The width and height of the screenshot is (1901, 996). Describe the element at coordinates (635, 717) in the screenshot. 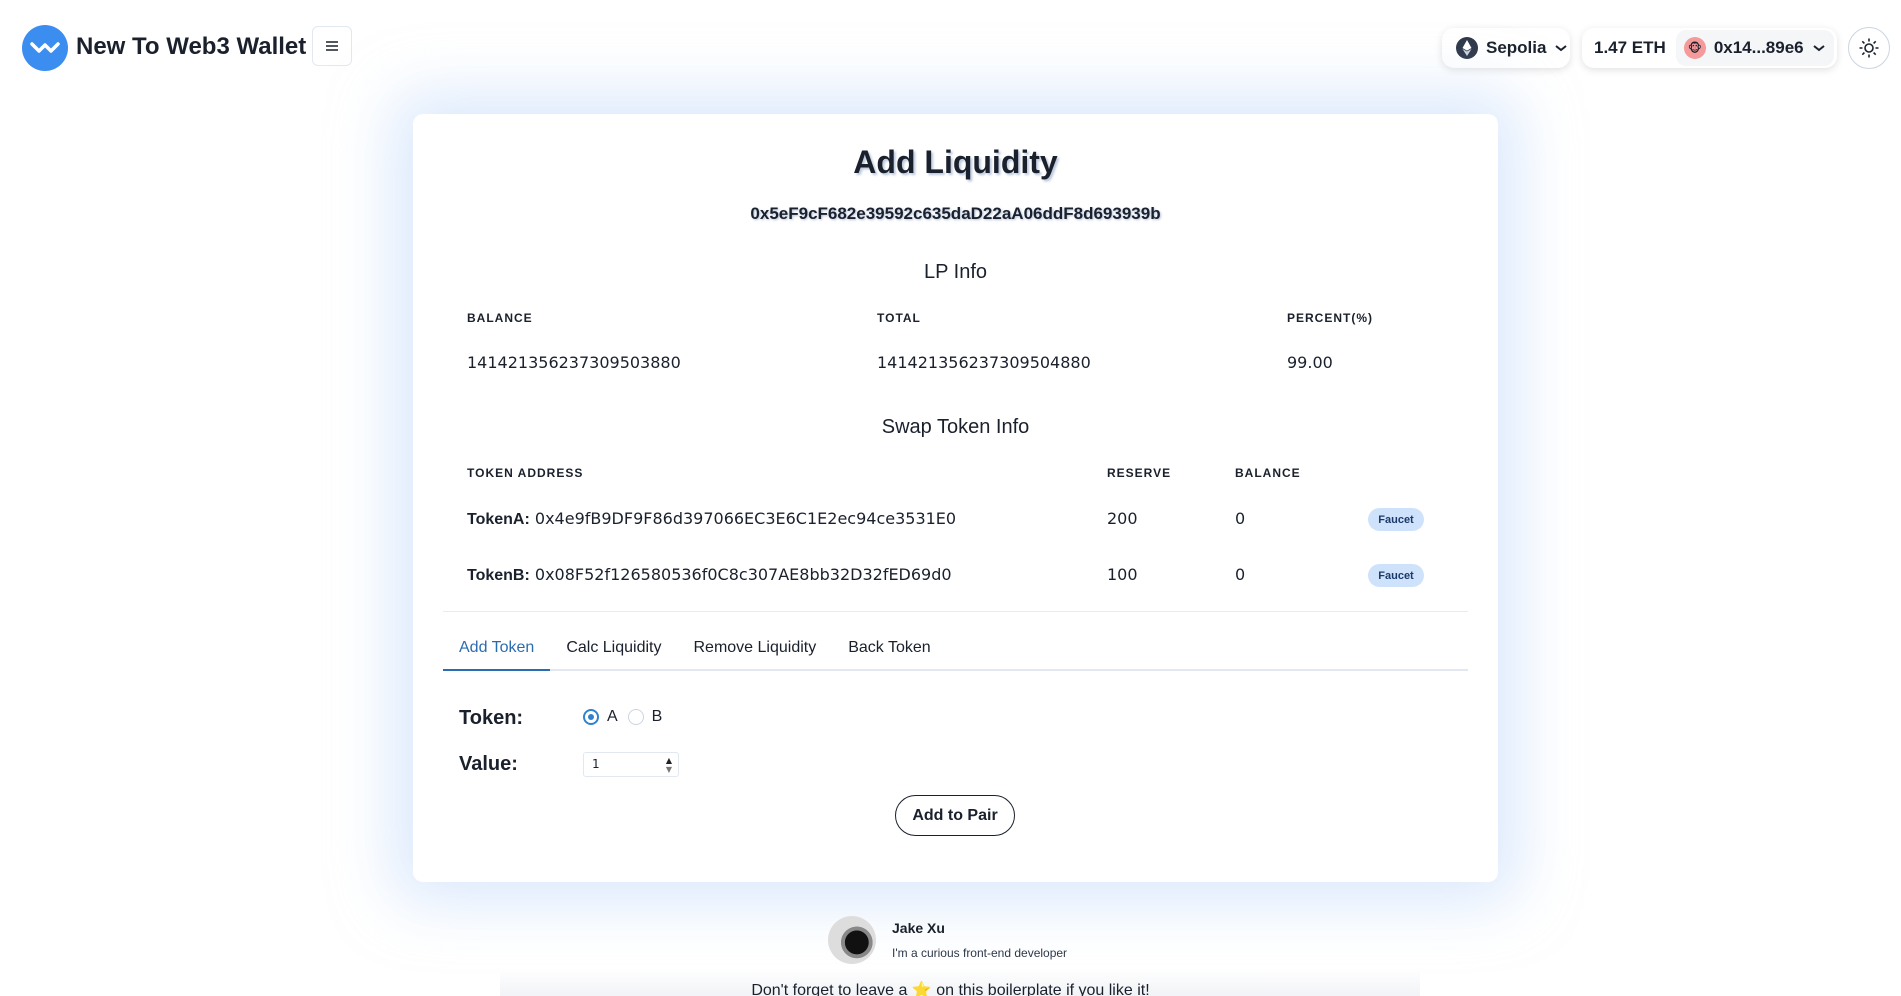

I see `token-b-radio` at that location.